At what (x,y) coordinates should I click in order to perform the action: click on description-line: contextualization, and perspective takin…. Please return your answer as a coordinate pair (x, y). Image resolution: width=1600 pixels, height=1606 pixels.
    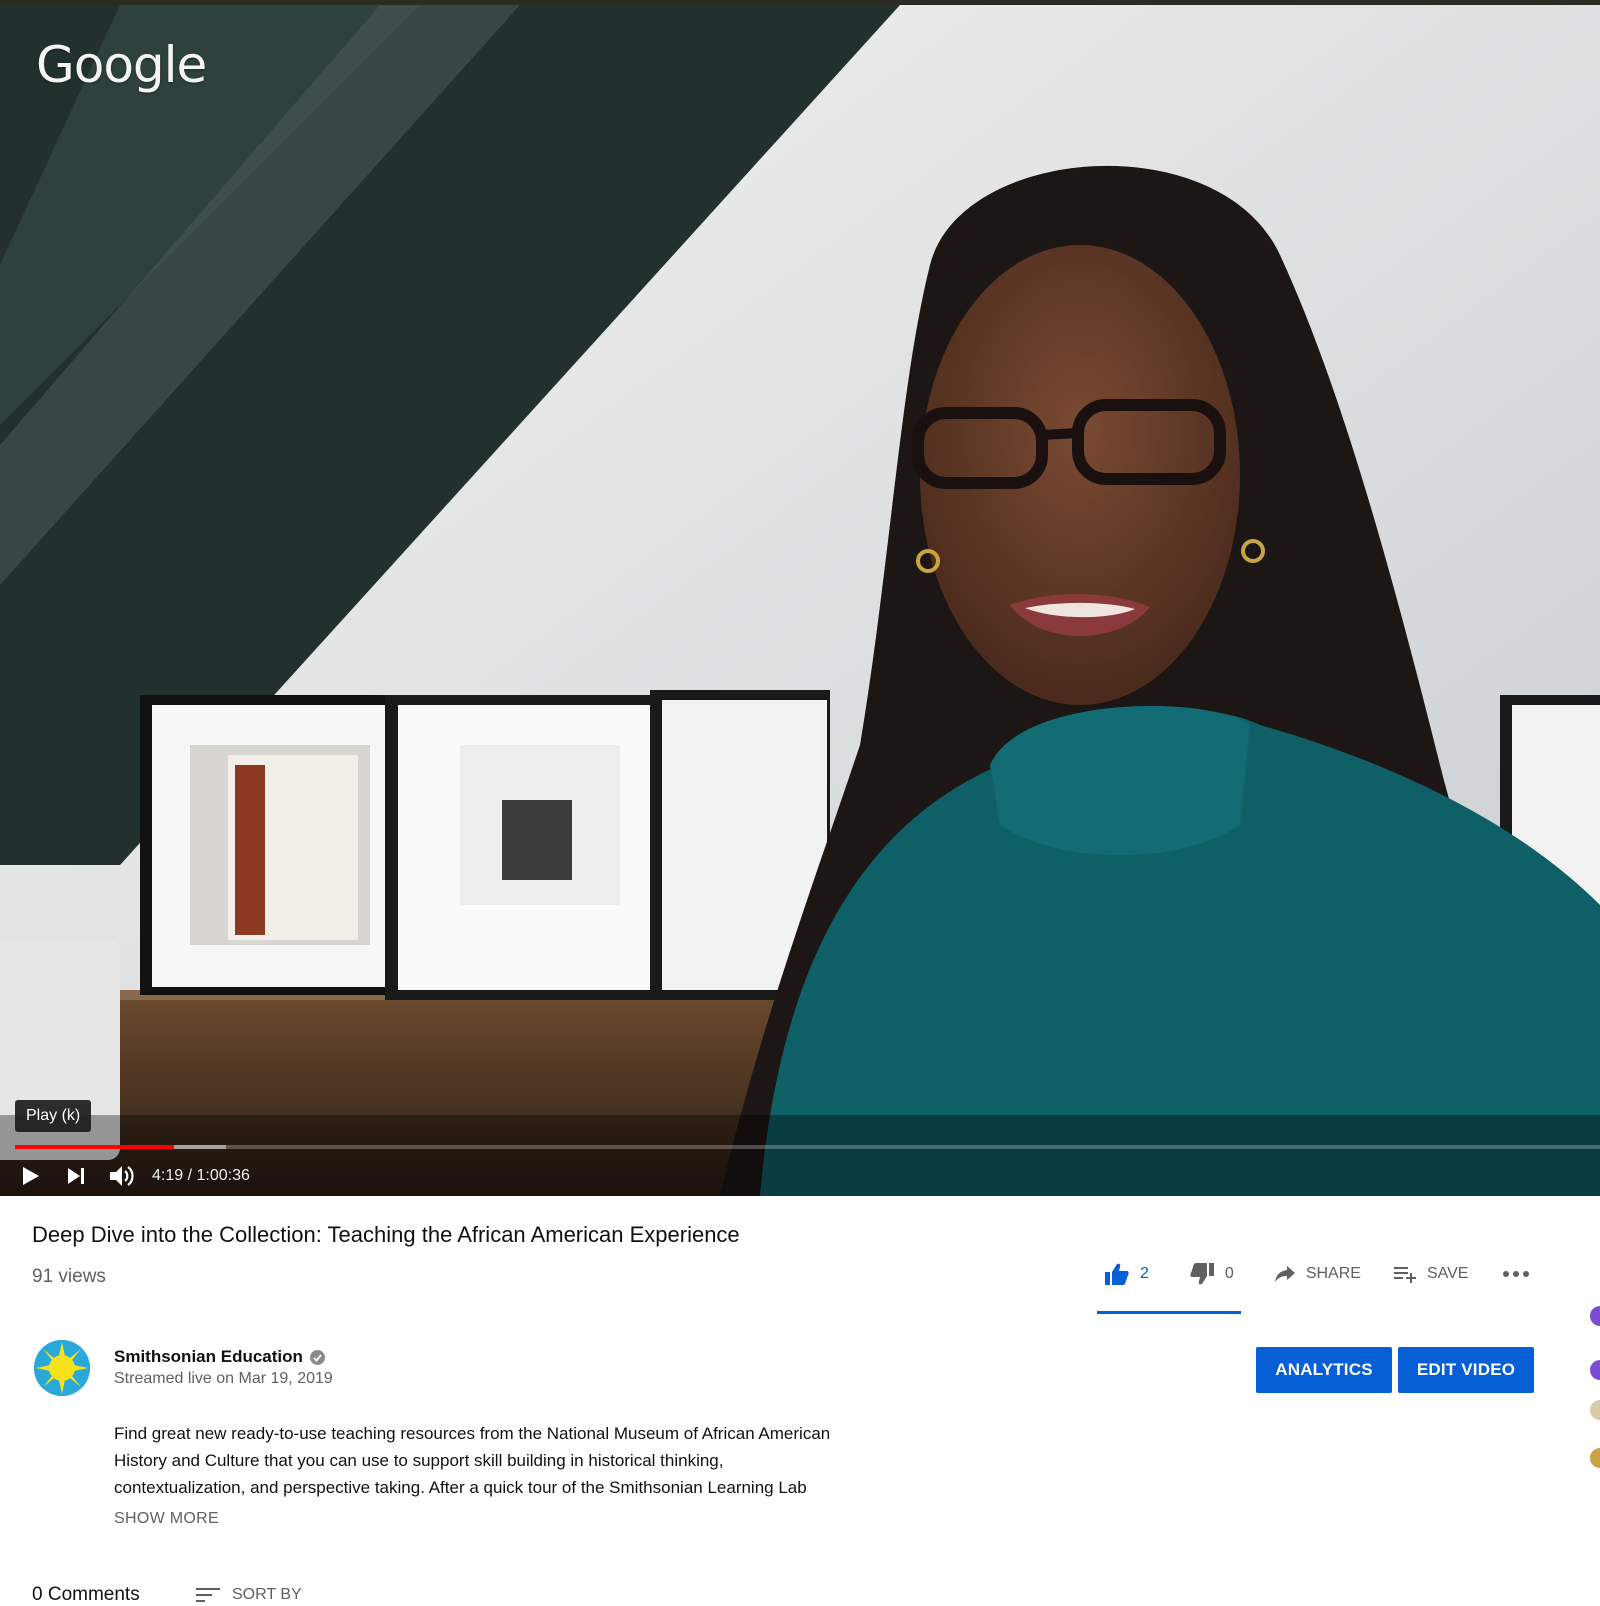
    Looking at the image, I should click on (460, 1487).